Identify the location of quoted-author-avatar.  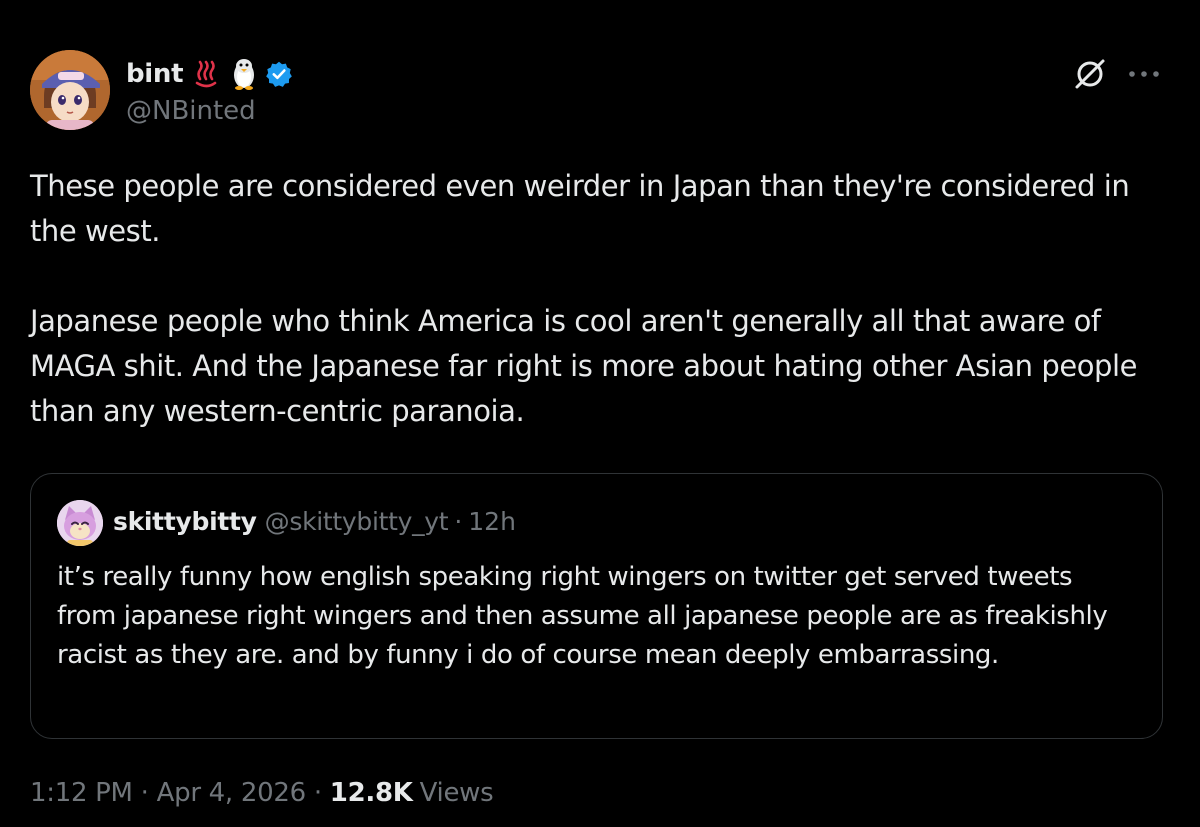
(80, 523).